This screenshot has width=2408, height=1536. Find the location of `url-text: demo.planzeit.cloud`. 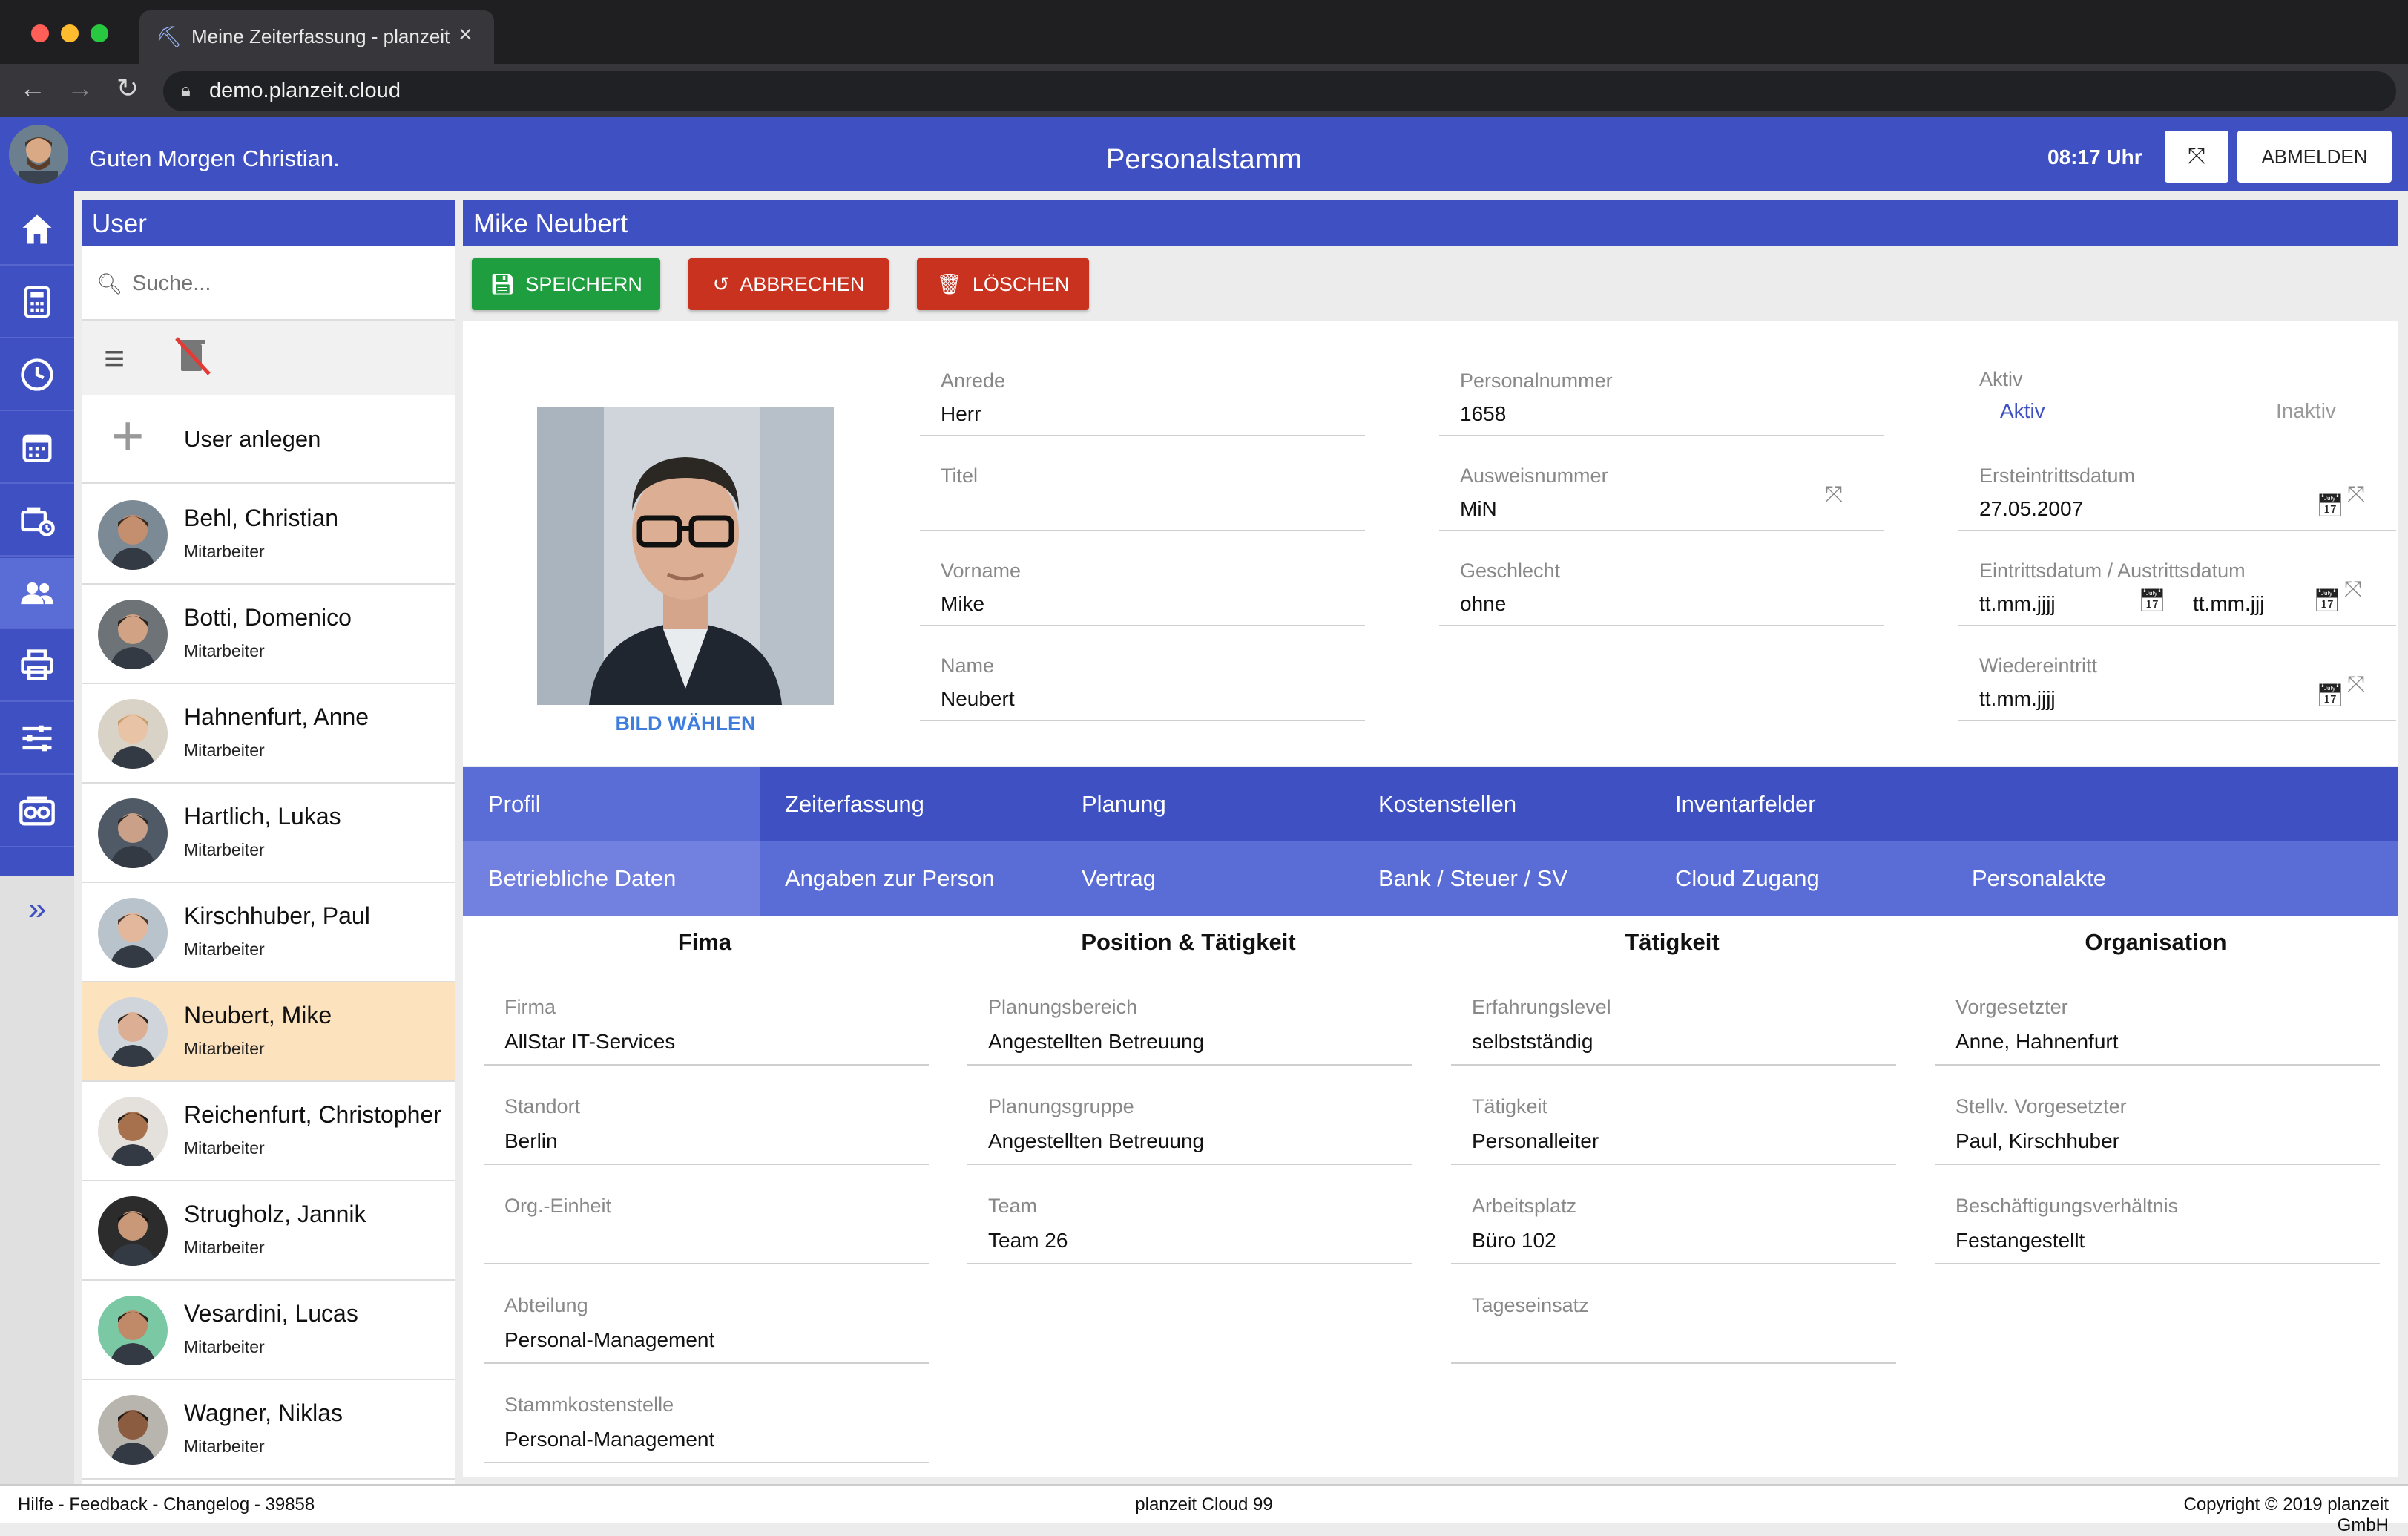

url-text: demo.planzeit.cloud is located at coordinates (305, 91).